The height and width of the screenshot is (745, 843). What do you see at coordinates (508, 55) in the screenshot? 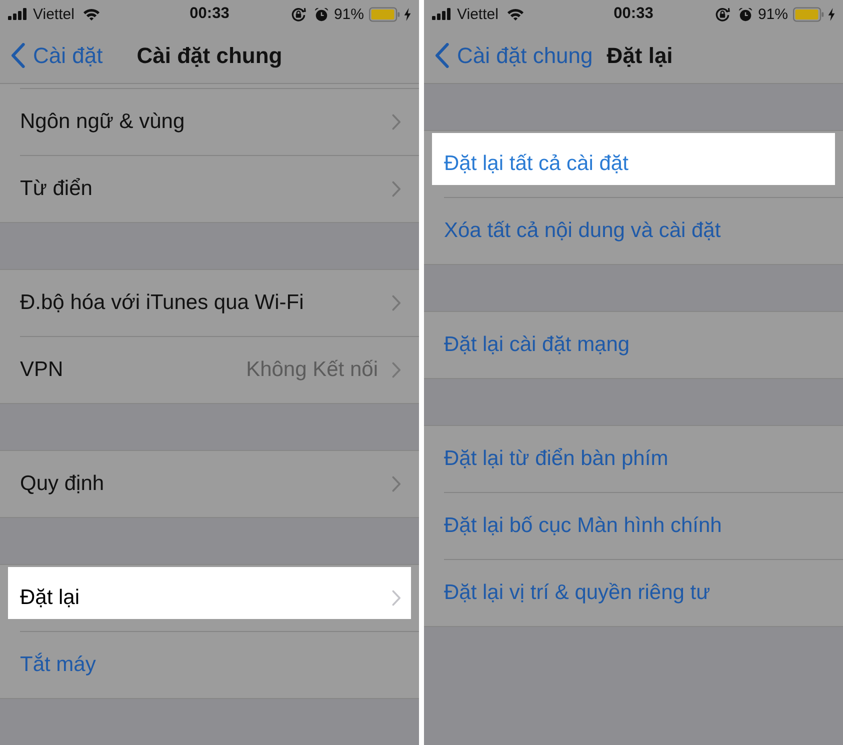
I see `back-button: Cài đặt chung` at bounding box center [508, 55].